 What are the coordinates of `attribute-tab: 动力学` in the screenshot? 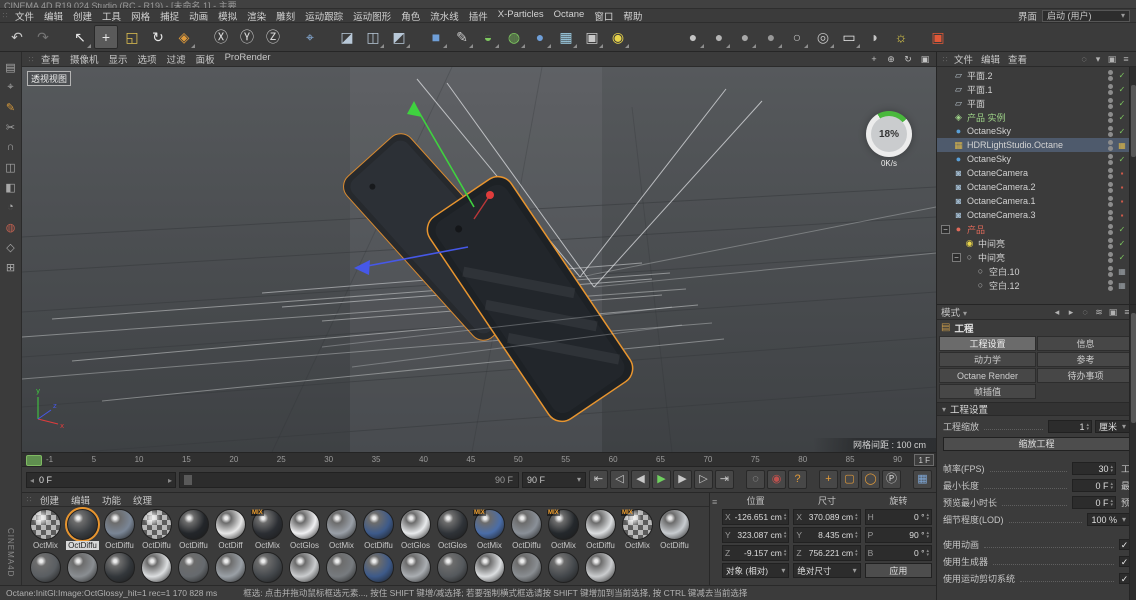 It's located at (987, 359).